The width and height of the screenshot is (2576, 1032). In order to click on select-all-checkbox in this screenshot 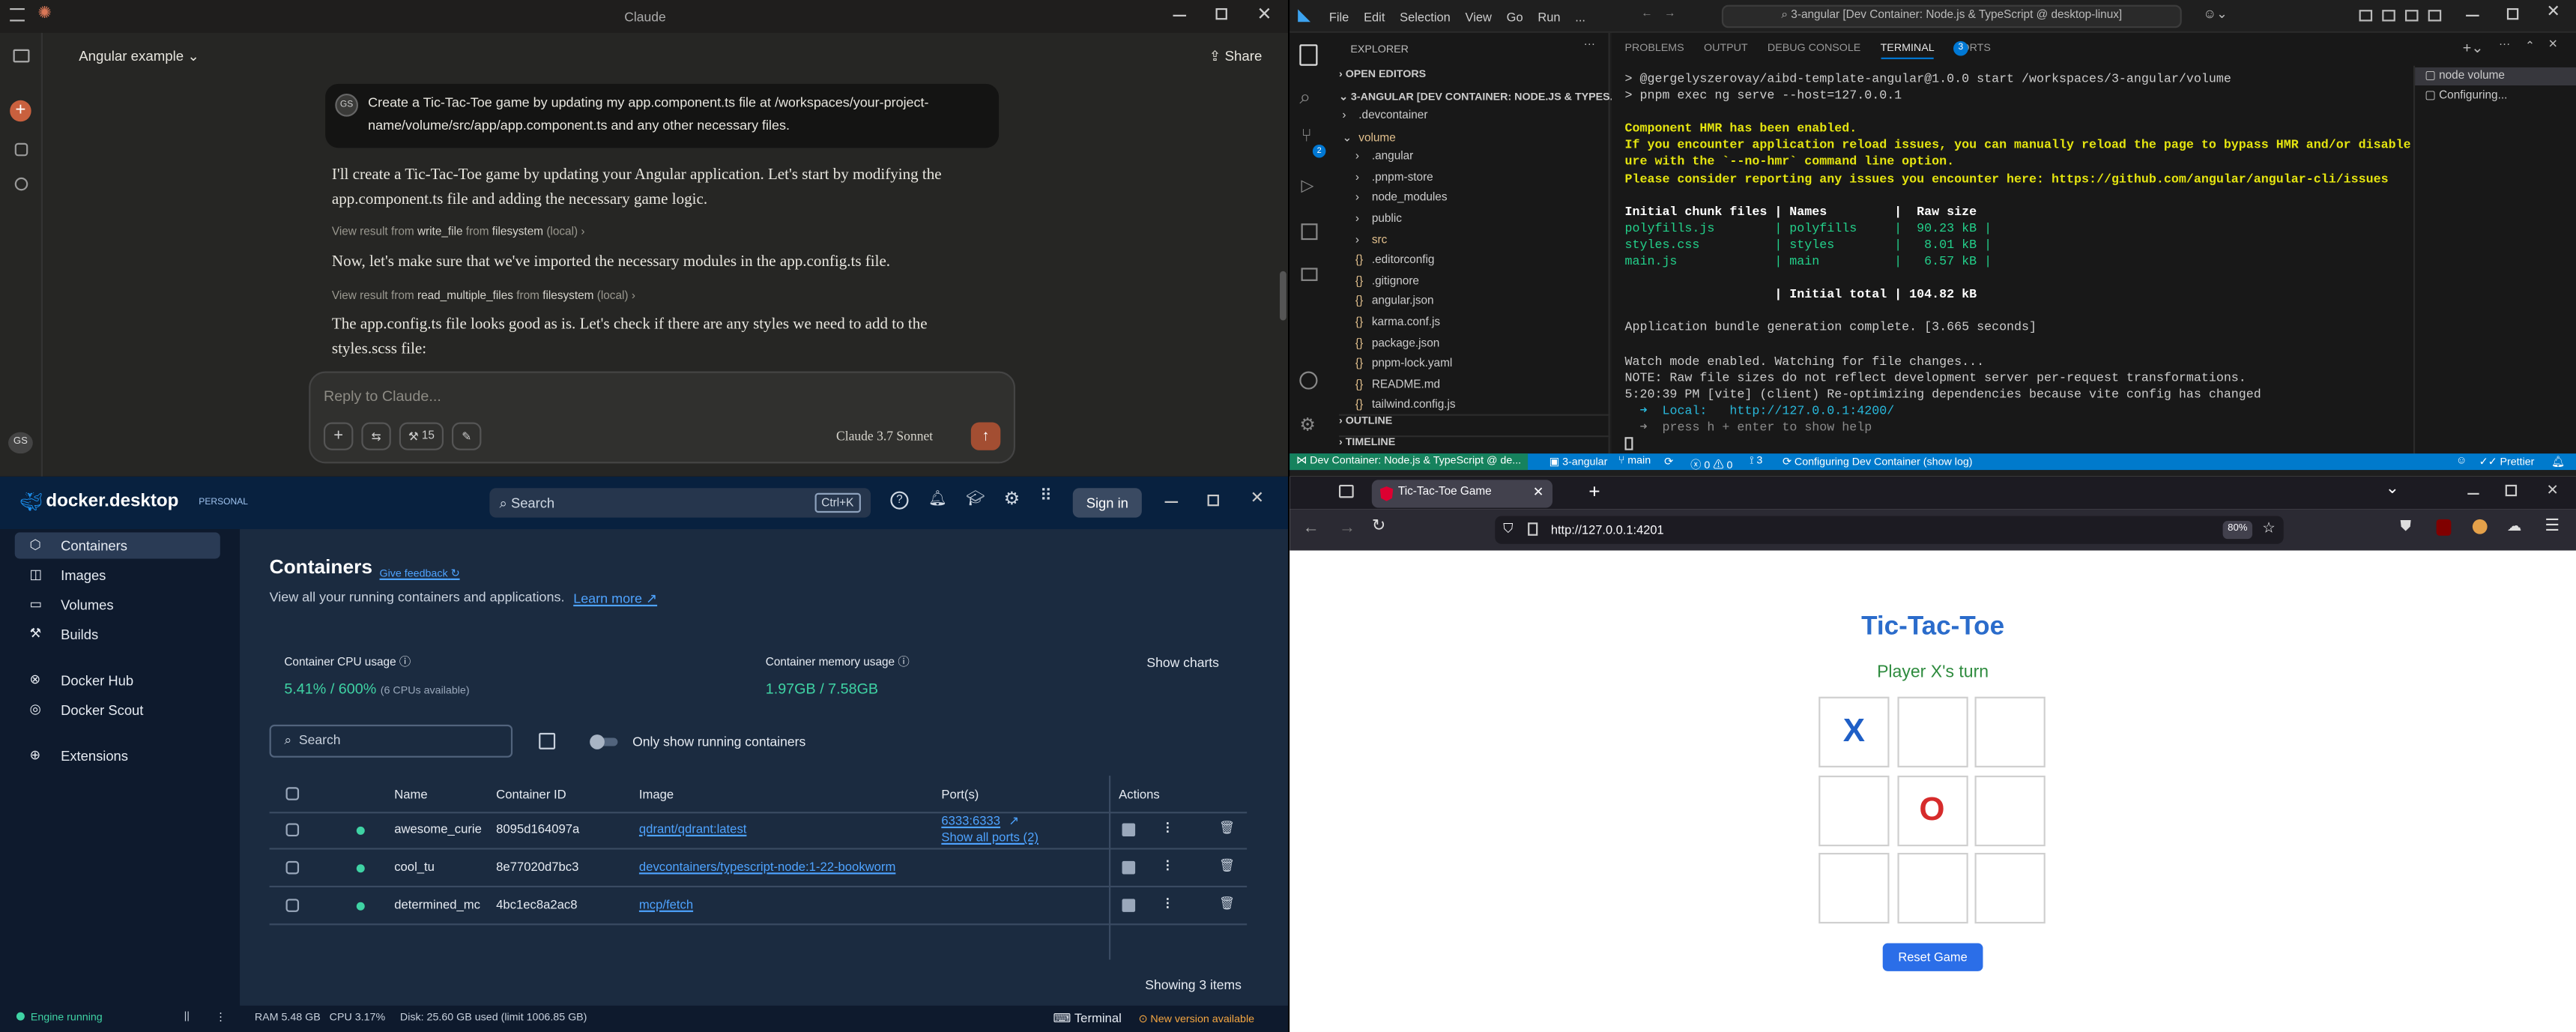, I will do `click(292, 793)`.